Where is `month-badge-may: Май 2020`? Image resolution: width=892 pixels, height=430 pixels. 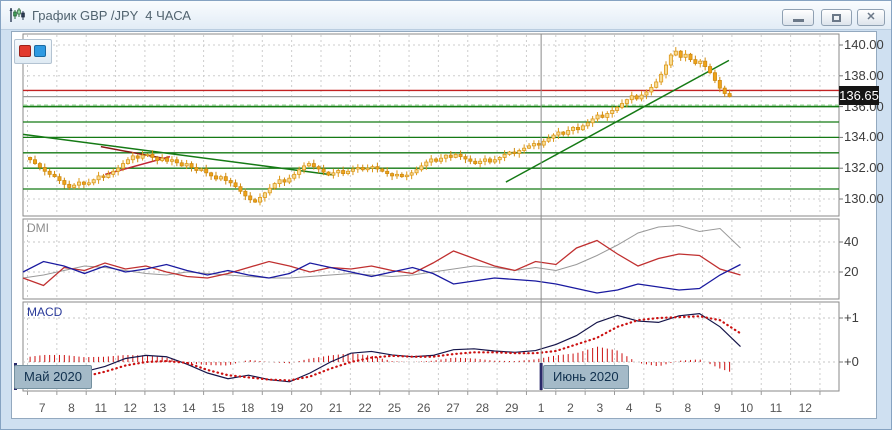
month-badge-may: Май 2020 is located at coordinates (53, 377).